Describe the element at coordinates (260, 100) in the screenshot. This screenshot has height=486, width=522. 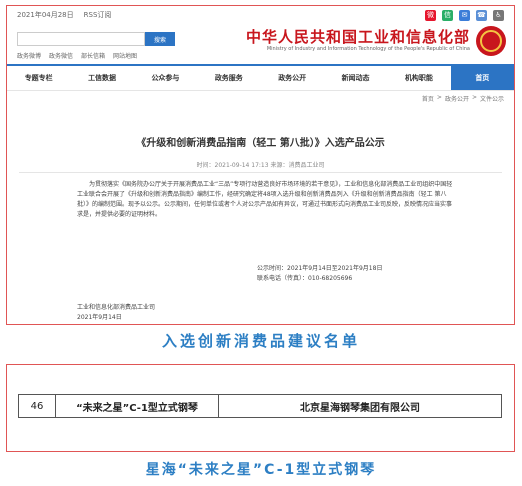
I see `breadcrumb: 首页 > 政务公开 > 文件公示` at that location.